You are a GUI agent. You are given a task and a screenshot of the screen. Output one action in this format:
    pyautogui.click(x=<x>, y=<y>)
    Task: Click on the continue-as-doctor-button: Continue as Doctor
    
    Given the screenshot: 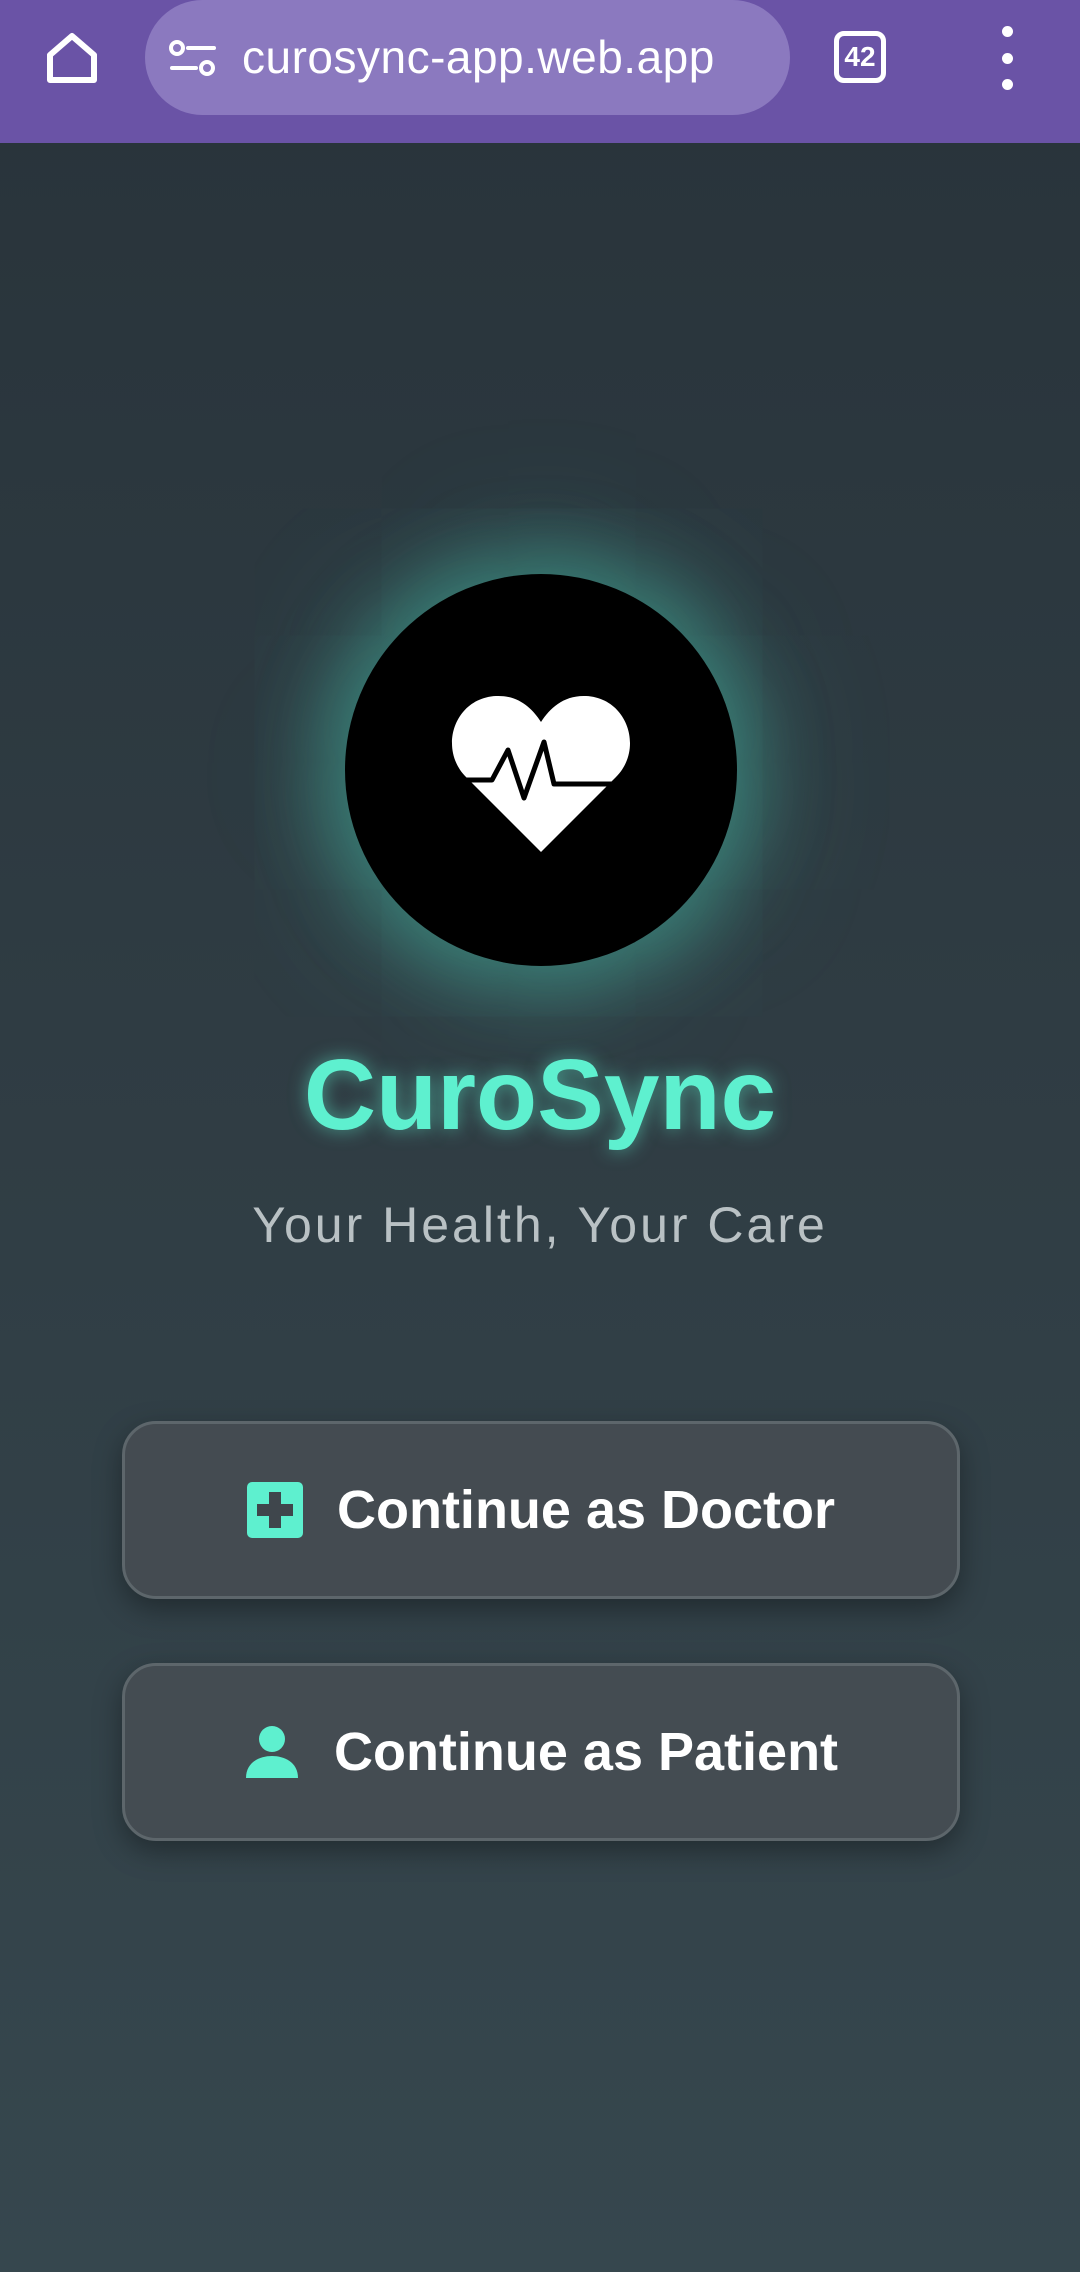 What is the action you would take?
    pyautogui.click(x=541, y=1510)
    